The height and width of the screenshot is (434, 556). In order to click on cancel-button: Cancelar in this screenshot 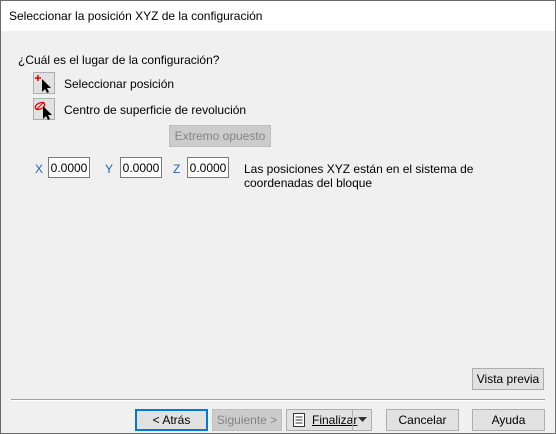, I will do `click(422, 420)`.